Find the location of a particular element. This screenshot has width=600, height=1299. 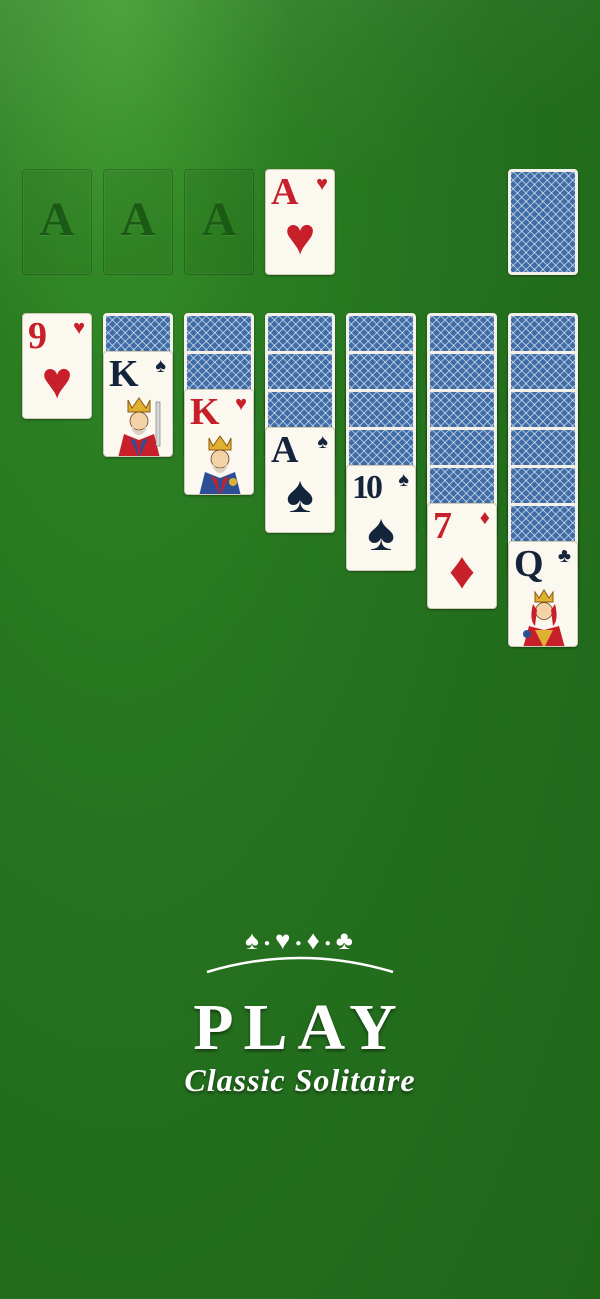

tableau-card-7-diamonds: 7 ♦ ♦ is located at coordinates (462, 556).